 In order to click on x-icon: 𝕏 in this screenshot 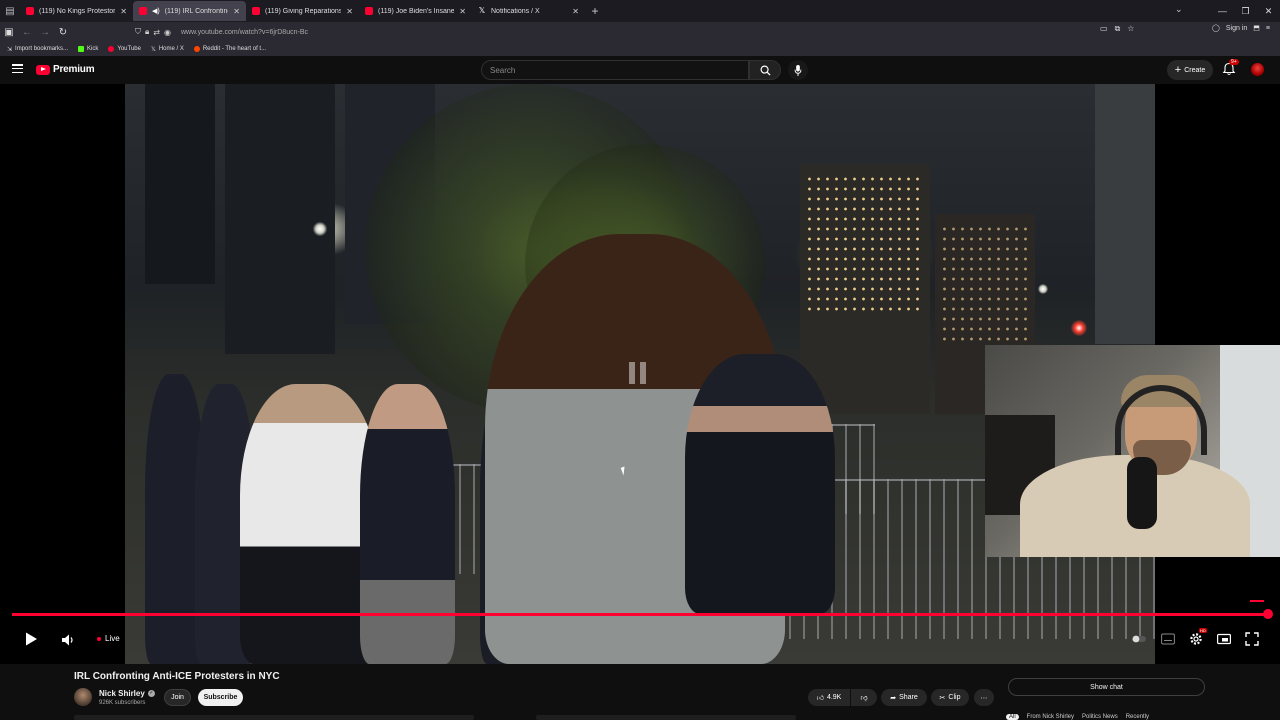, I will do `click(153, 49)`.